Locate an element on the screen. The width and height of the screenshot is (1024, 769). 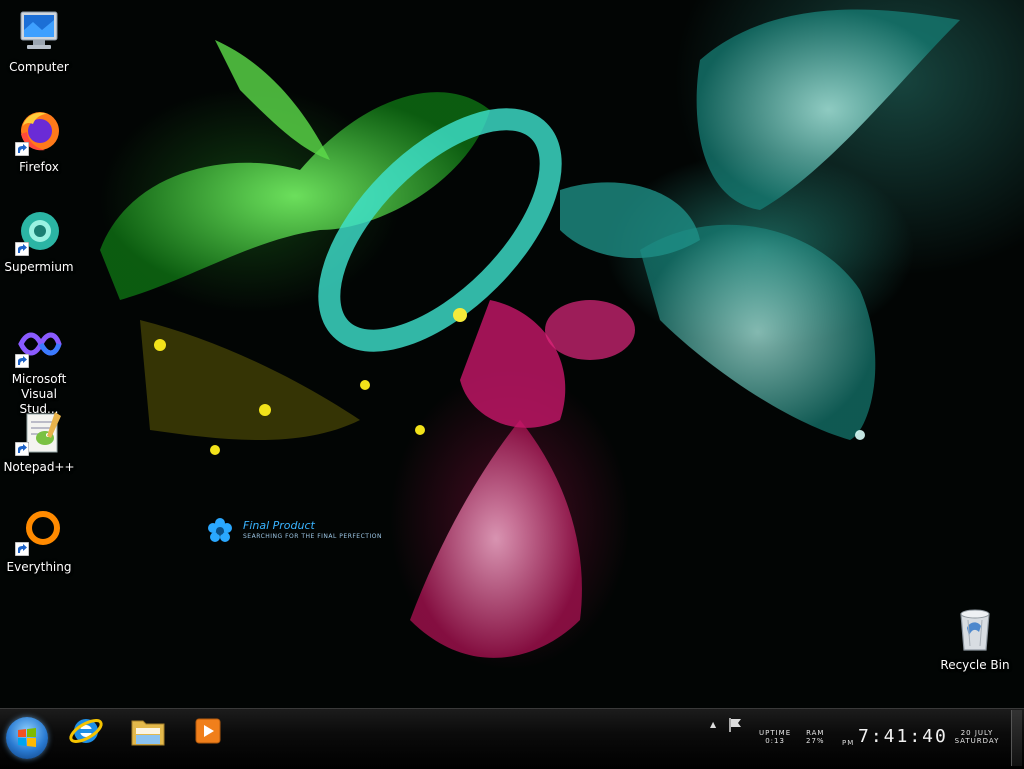
internet-explorer-icon is located at coordinates (86, 731).